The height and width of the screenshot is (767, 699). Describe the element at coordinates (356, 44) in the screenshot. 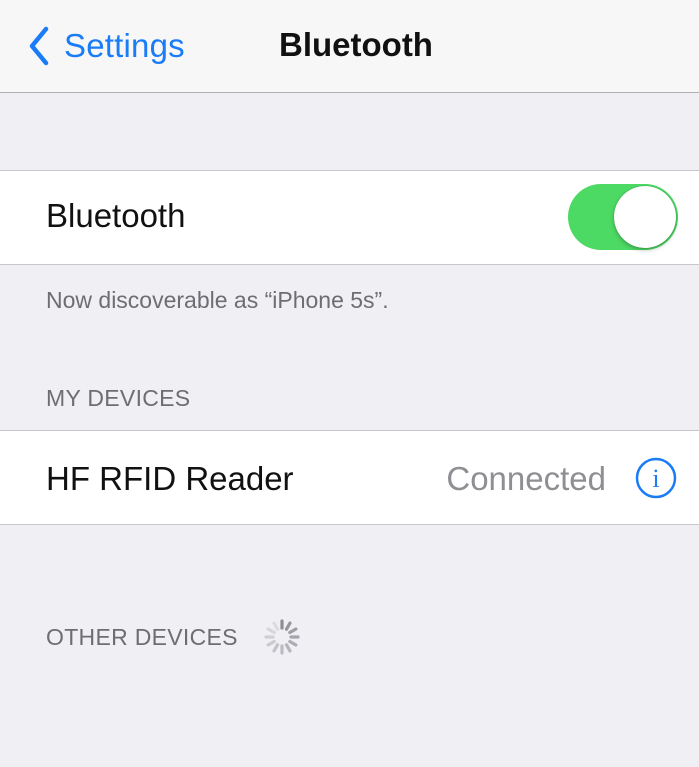

I see `page-title: Bluetooth` at that location.